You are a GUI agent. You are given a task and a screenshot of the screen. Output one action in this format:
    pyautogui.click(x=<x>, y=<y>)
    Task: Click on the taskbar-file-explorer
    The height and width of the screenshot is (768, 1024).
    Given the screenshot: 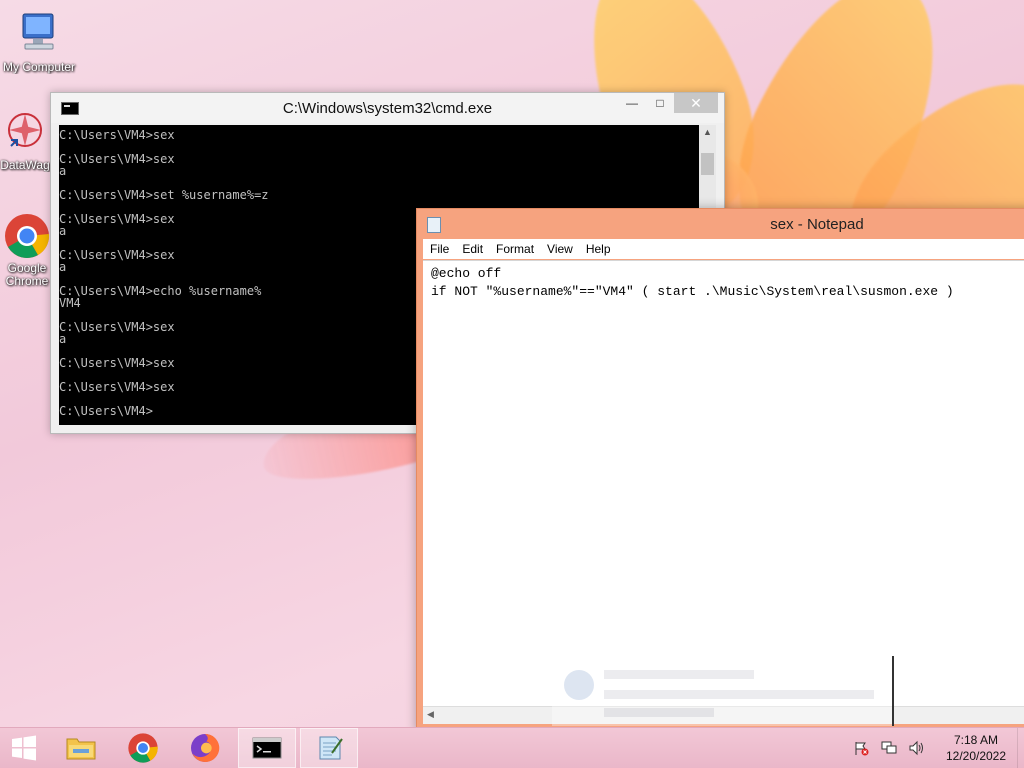 What is the action you would take?
    pyautogui.click(x=81, y=748)
    